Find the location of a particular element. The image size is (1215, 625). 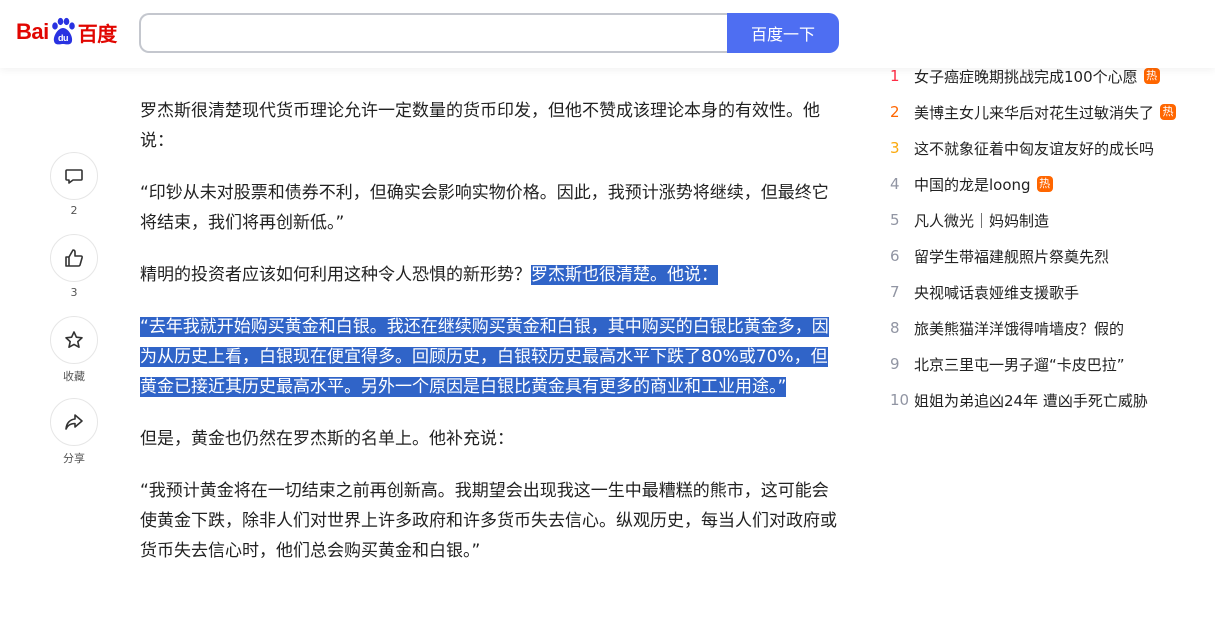

baidu-logo: Bai du 百度 is located at coordinates (66, 32).